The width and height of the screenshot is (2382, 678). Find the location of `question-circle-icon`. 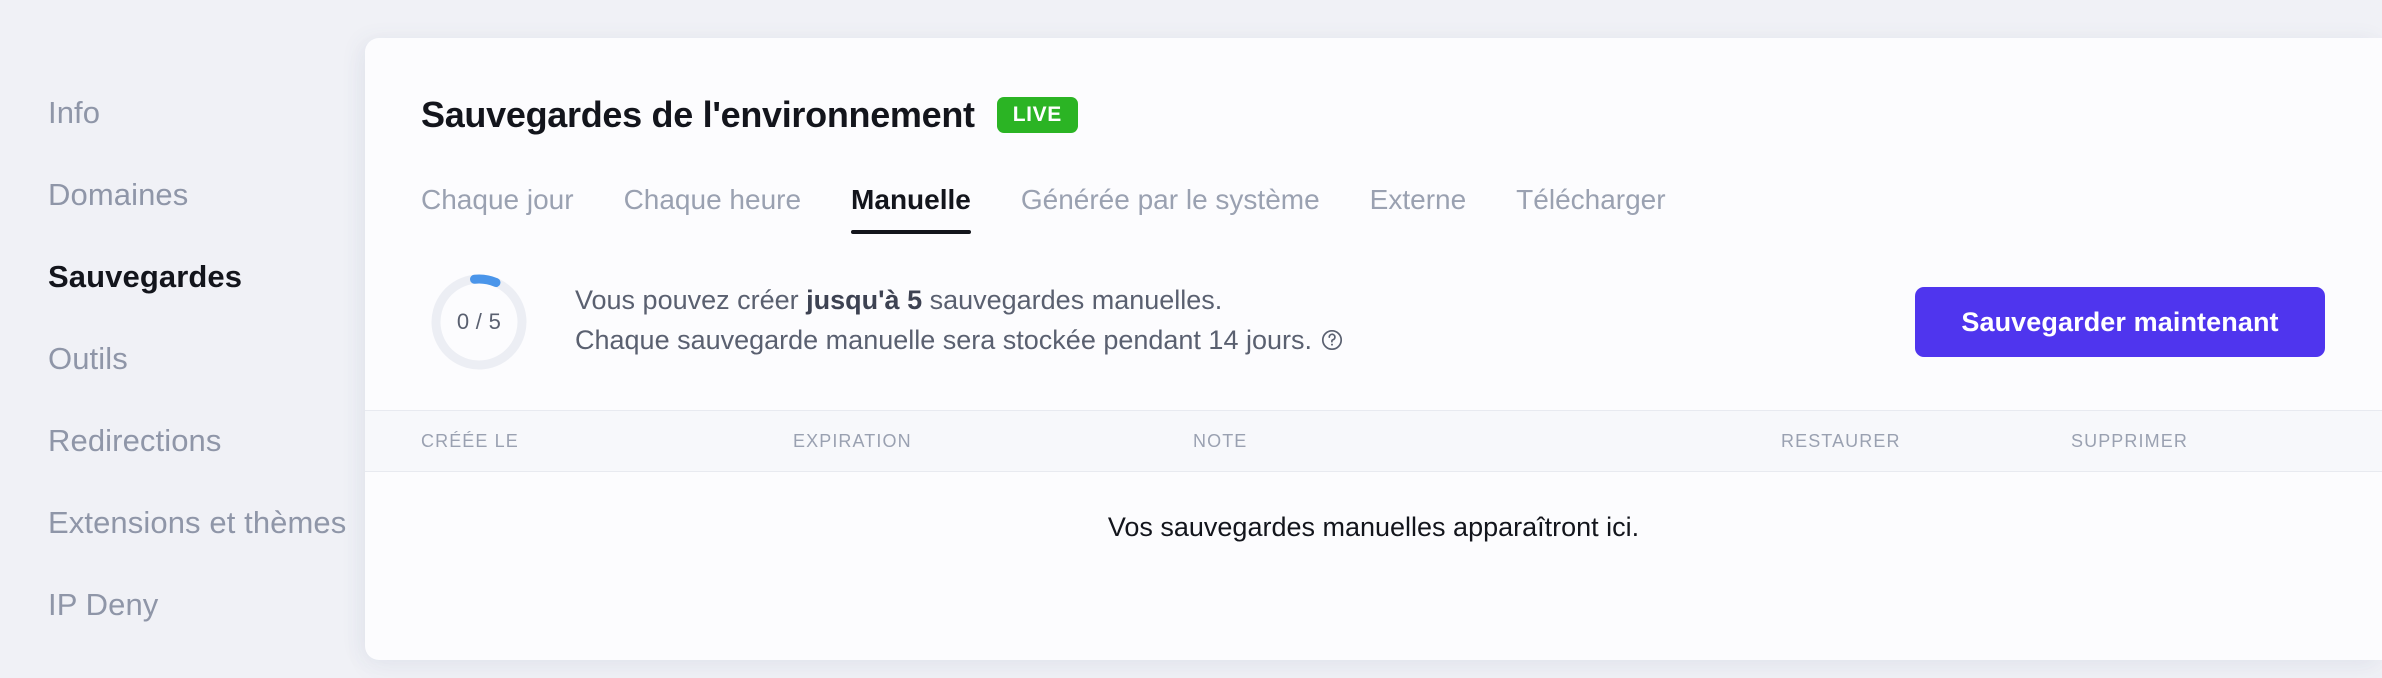

question-circle-icon is located at coordinates (1332, 344).